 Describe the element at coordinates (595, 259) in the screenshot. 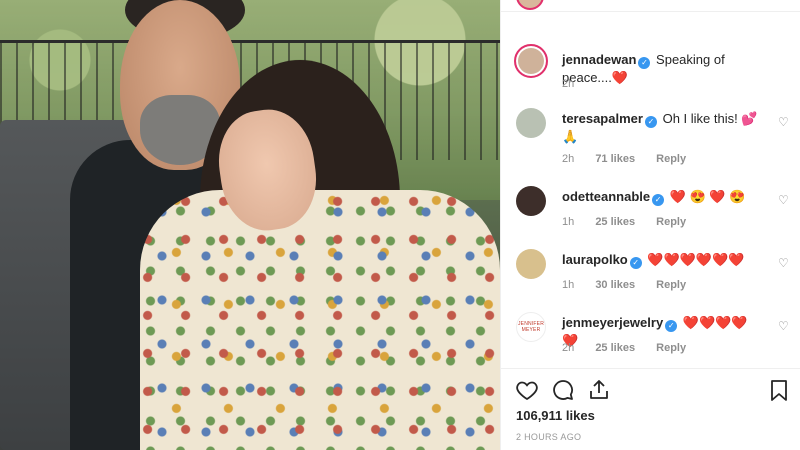

I see `comment-username: laurapolko` at that location.